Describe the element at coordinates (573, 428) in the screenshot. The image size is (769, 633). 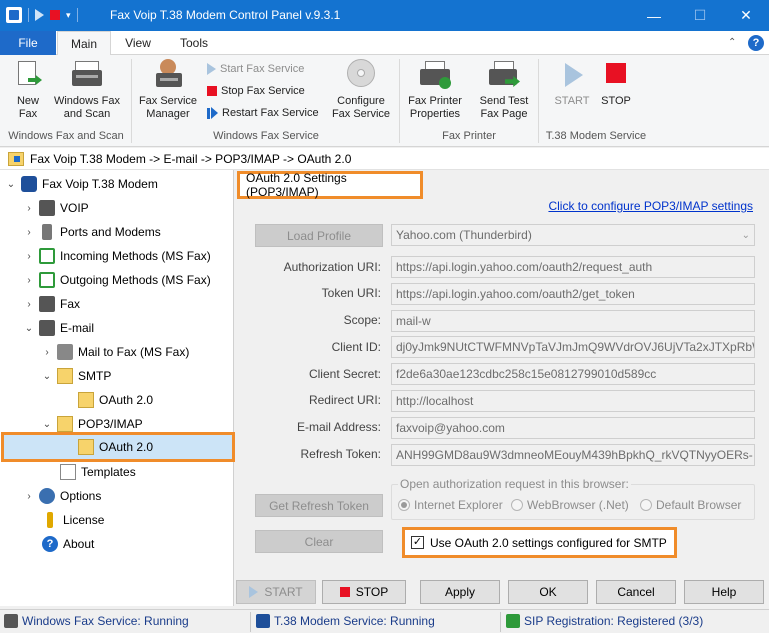
I see `email-field: faxvoip@yahoo.com` at that location.